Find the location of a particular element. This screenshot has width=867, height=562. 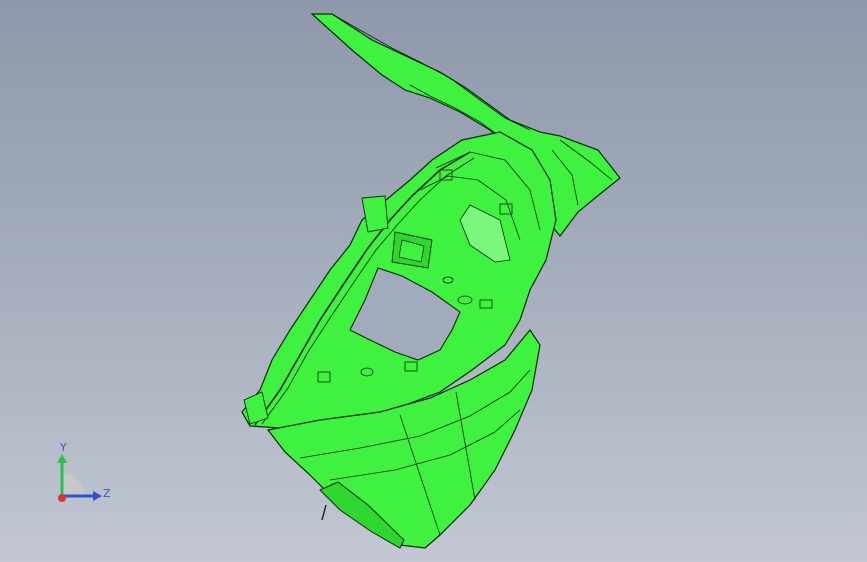

triad-z-label: Z is located at coordinates (107, 493).